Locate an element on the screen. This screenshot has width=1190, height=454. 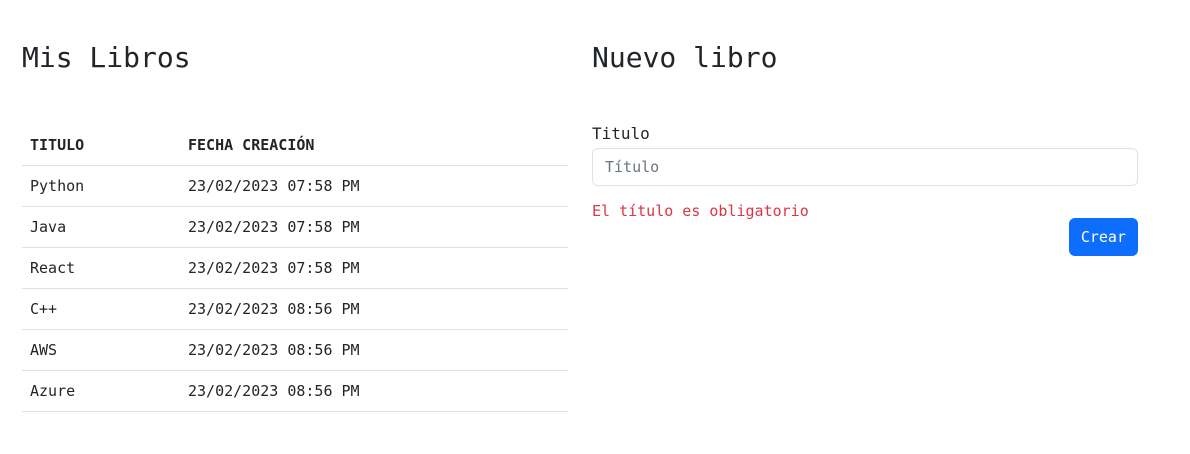
book-title-cell: Python is located at coordinates (101, 186).